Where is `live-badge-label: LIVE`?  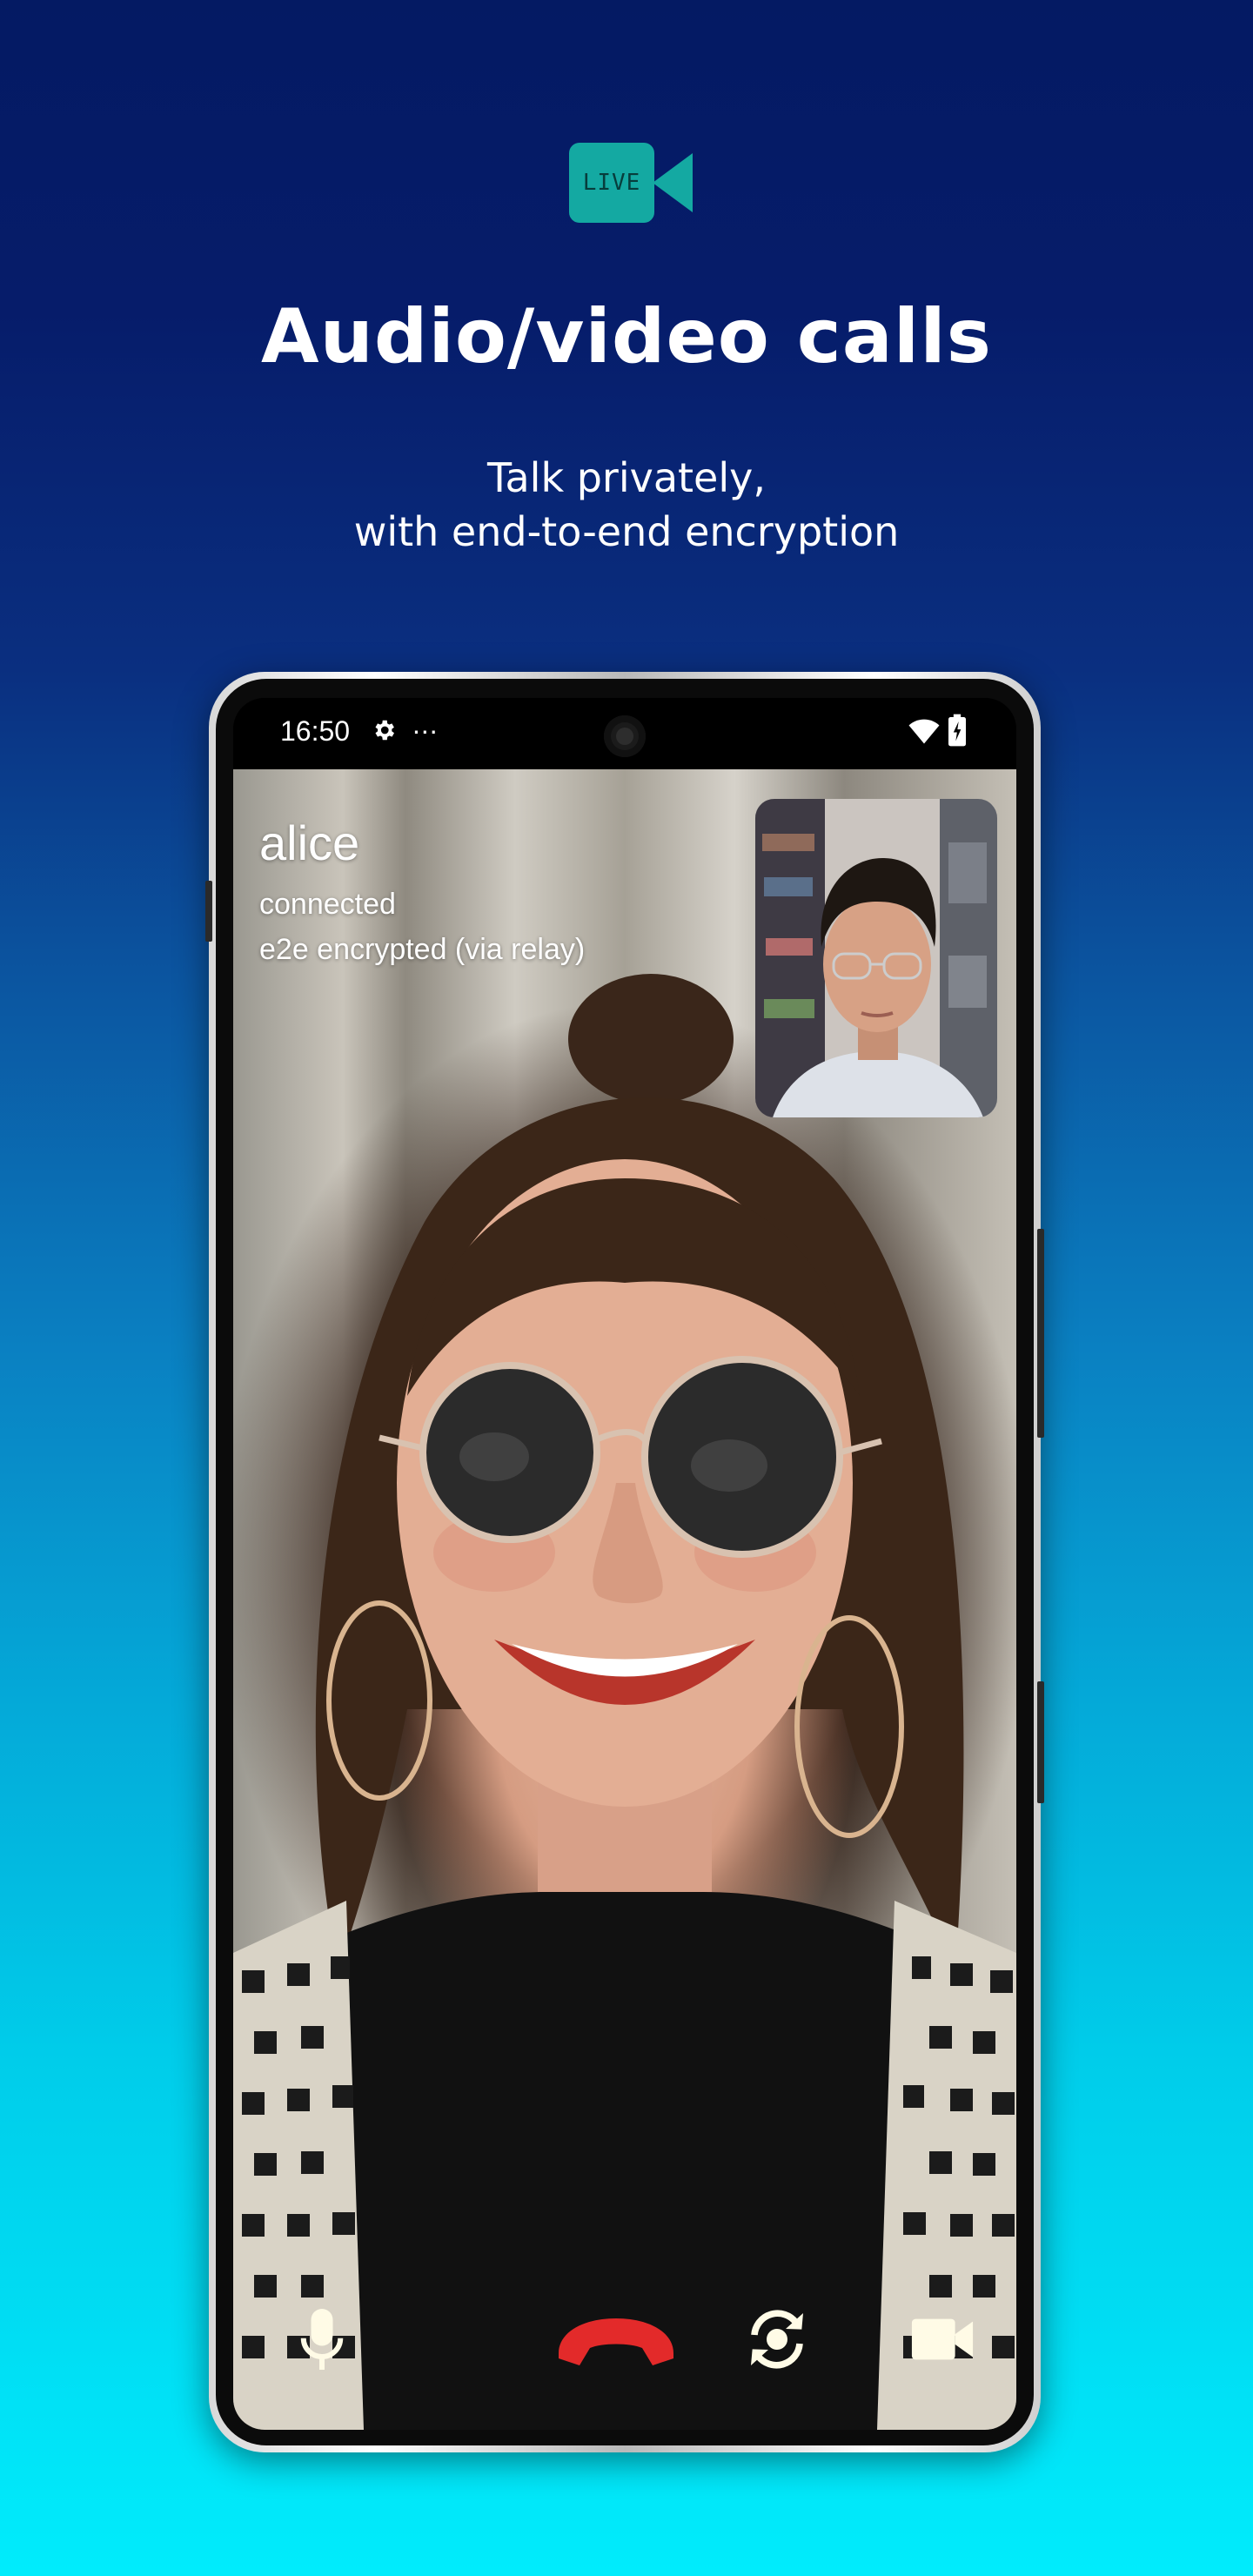 live-badge-label: LIVE is located at coordinates (611, 183).